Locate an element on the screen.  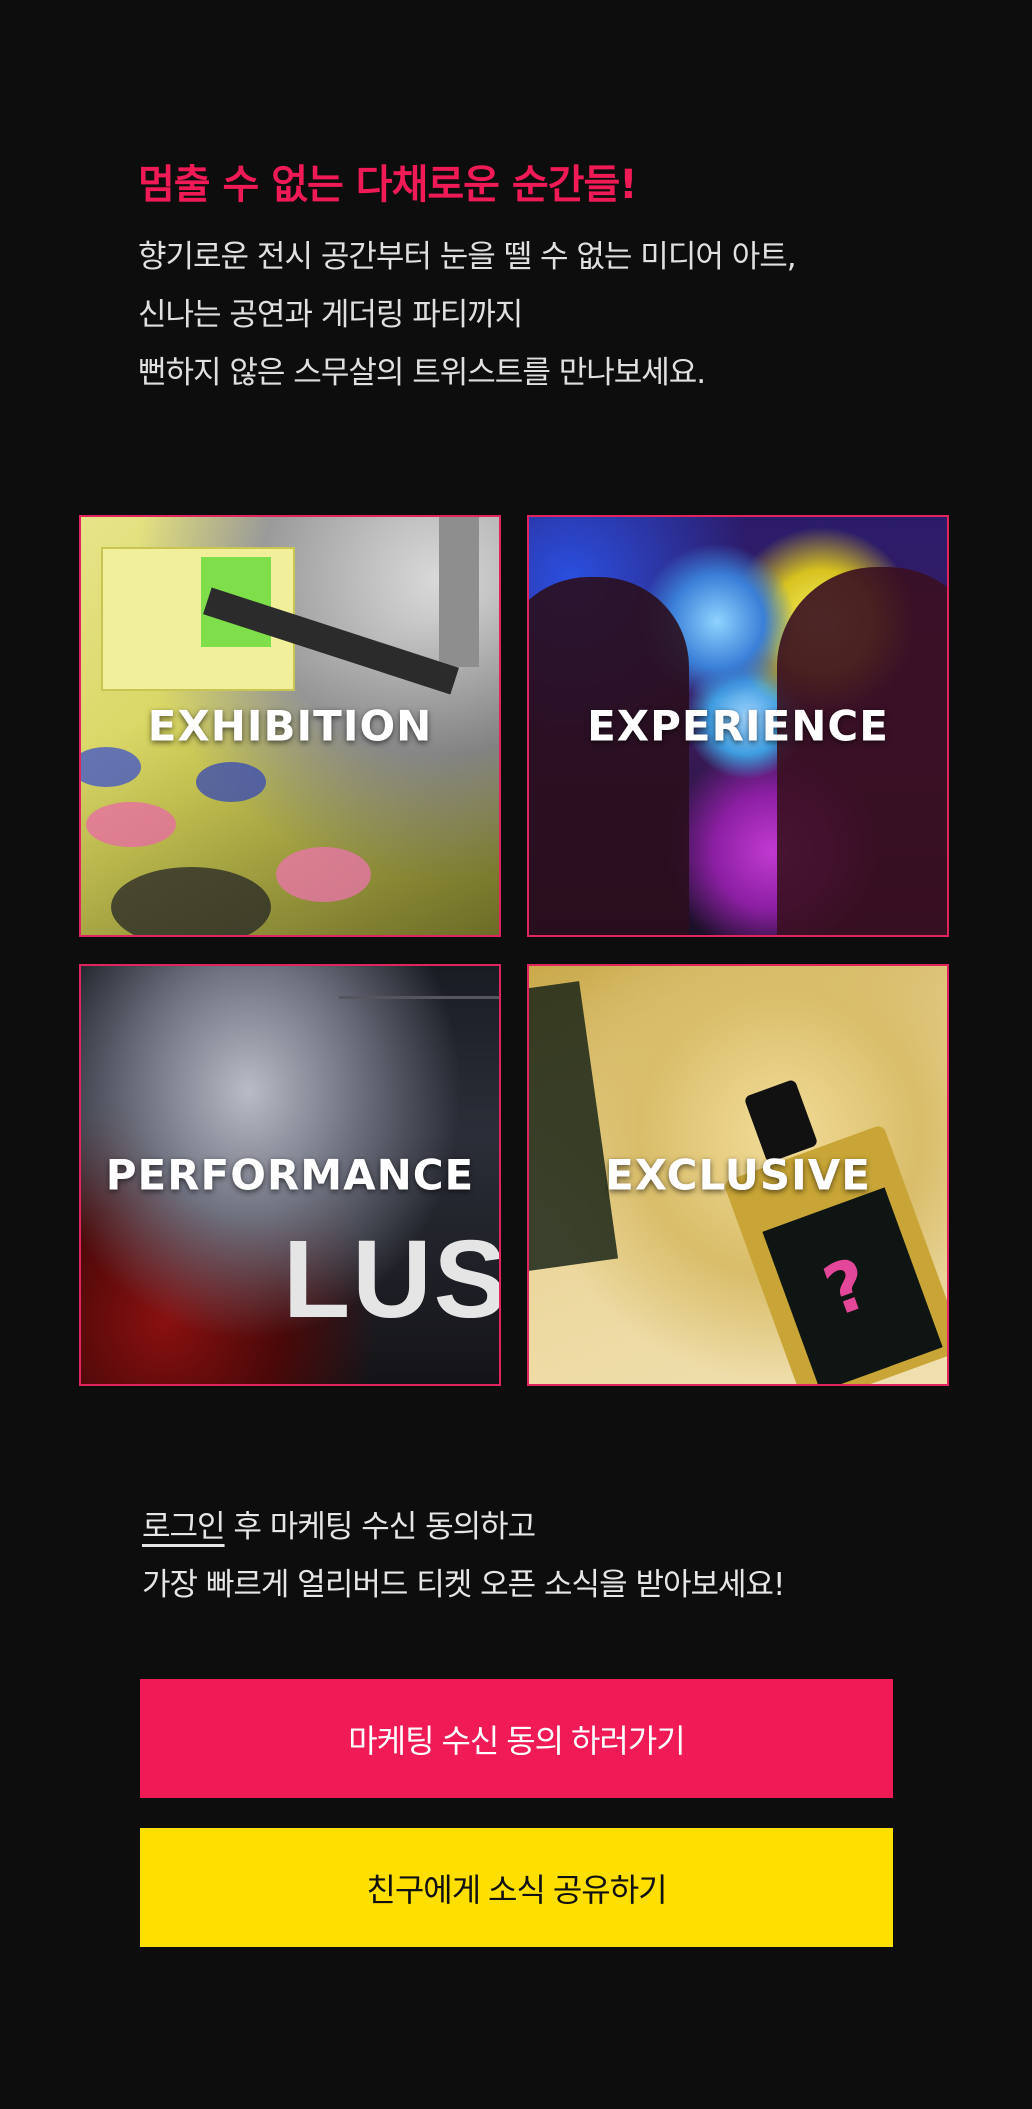
tile-label: EXCLUSIVE is located at coordinates (738, 1175).